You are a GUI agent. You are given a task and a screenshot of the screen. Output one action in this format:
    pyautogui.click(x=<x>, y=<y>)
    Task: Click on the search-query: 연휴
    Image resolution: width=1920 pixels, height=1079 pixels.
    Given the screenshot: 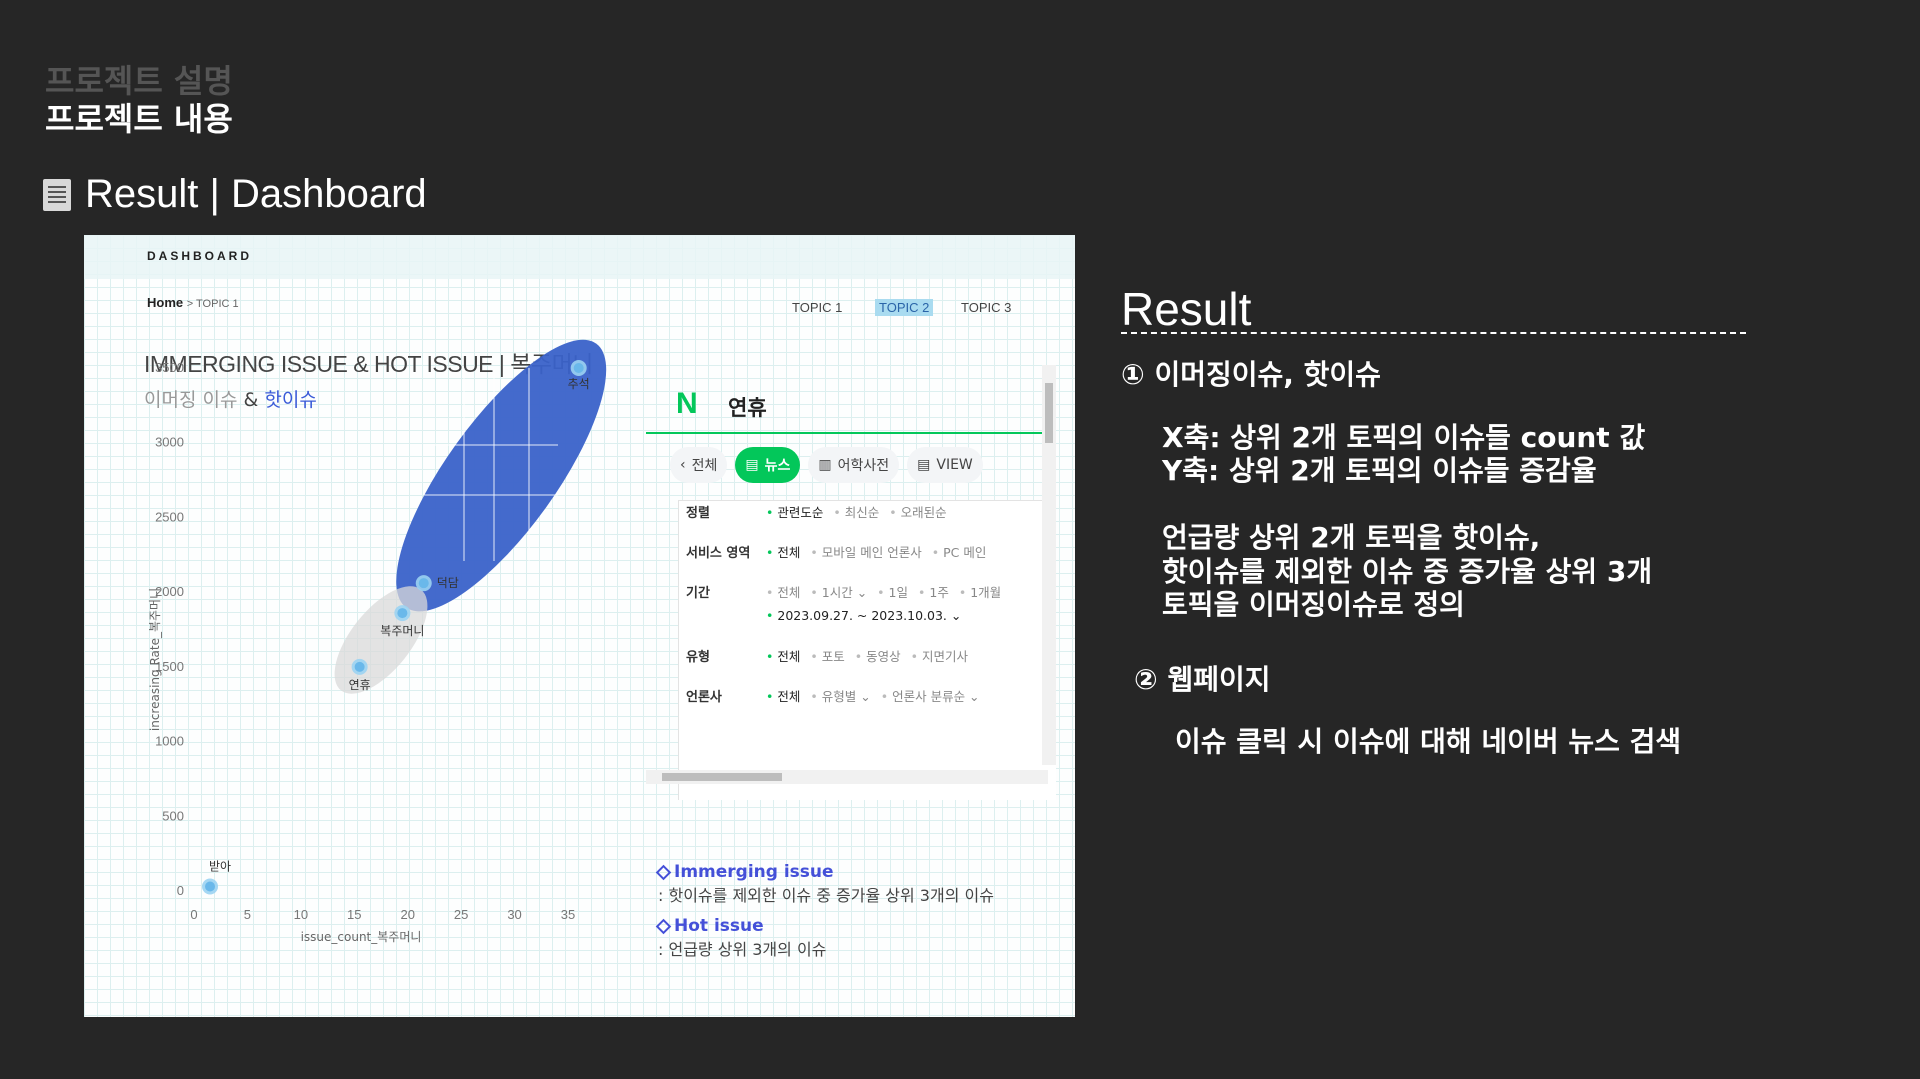 What is the action you would take?
    pyautogui.click(x=747, y=407)
    